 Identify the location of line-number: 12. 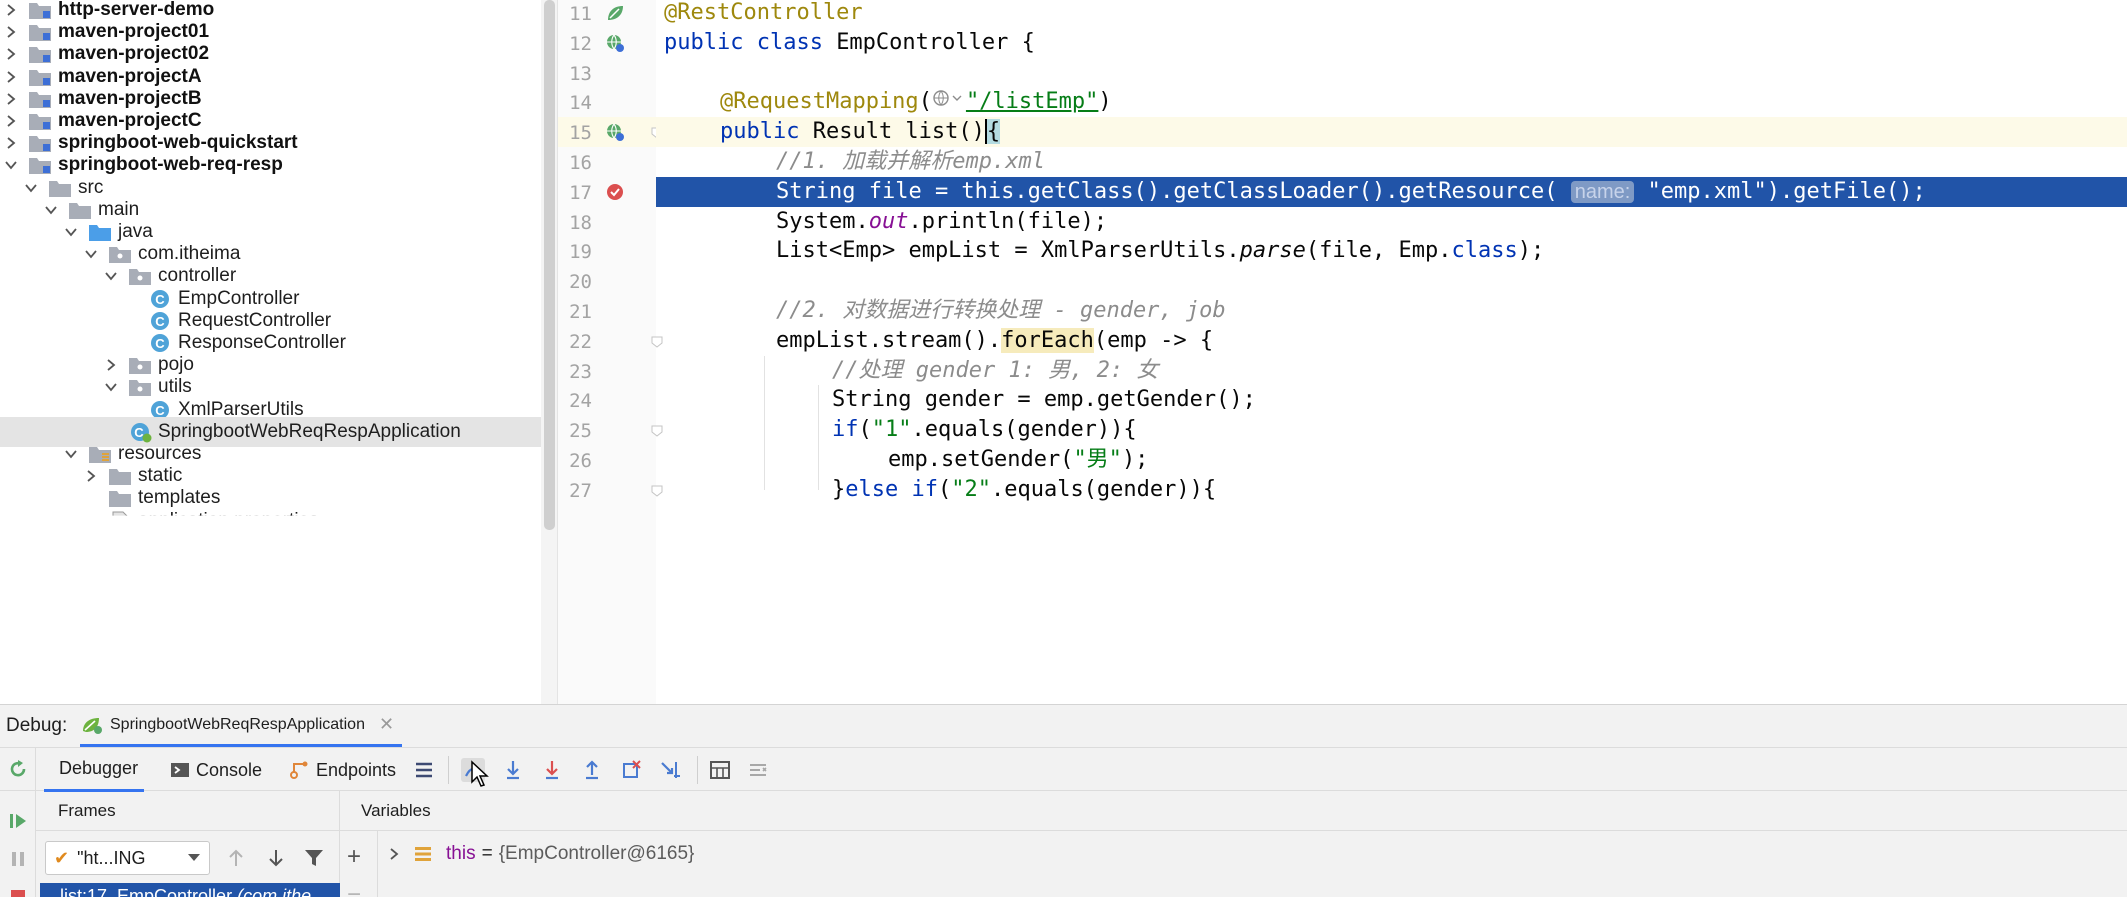
(580, 43).